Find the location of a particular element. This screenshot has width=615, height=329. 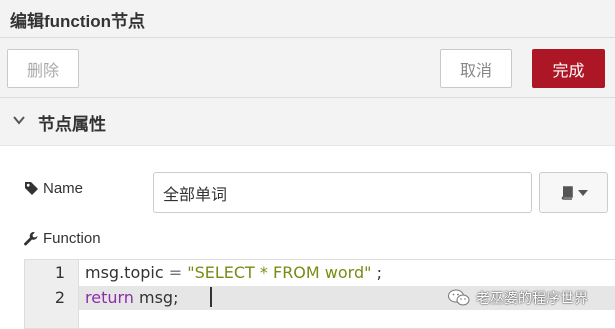

code-operator: = is located at coordinates (178, 272).